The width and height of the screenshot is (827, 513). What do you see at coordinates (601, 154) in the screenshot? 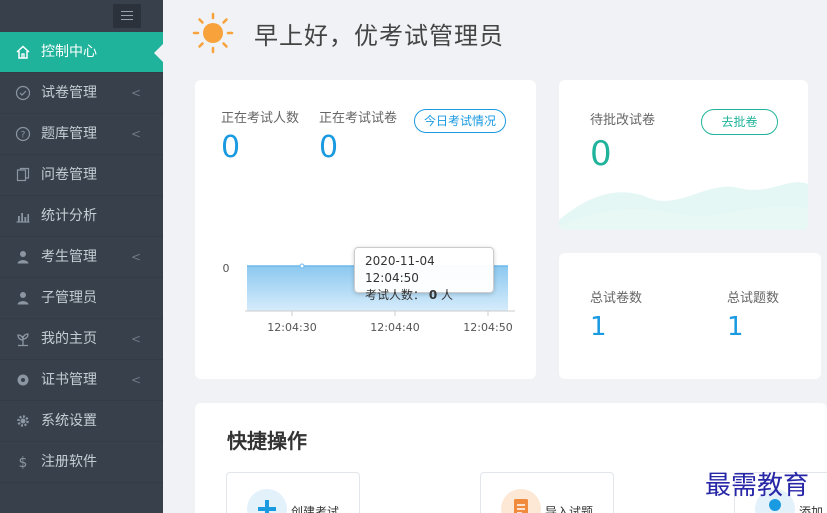
I see `pending-grading-value: 0` at bounding box center [601, 154].